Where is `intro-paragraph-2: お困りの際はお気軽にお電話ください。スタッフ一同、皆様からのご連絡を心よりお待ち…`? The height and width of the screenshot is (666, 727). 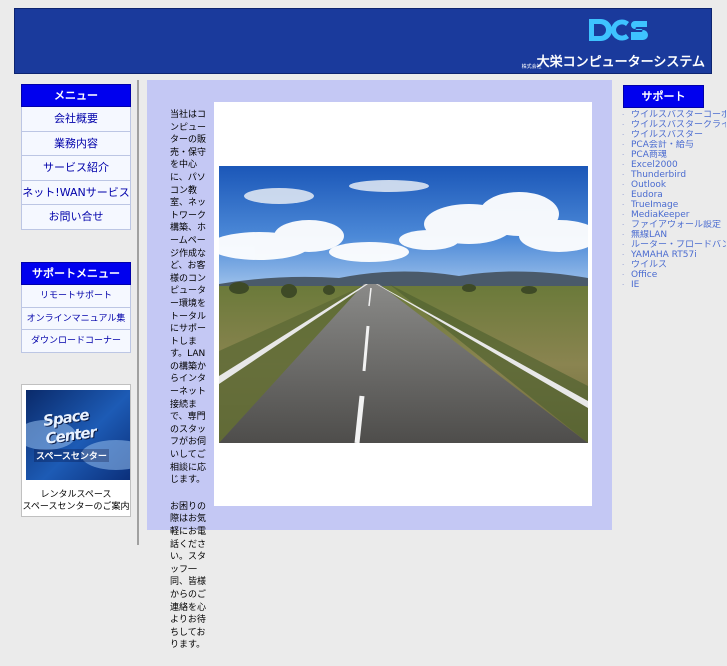 intro-paragraph-2: お困りの際はお気軽にお電話ください。スタッフ一同、皆様からのご連絡を心よりお待ち… is located at coordinates (188, 576).